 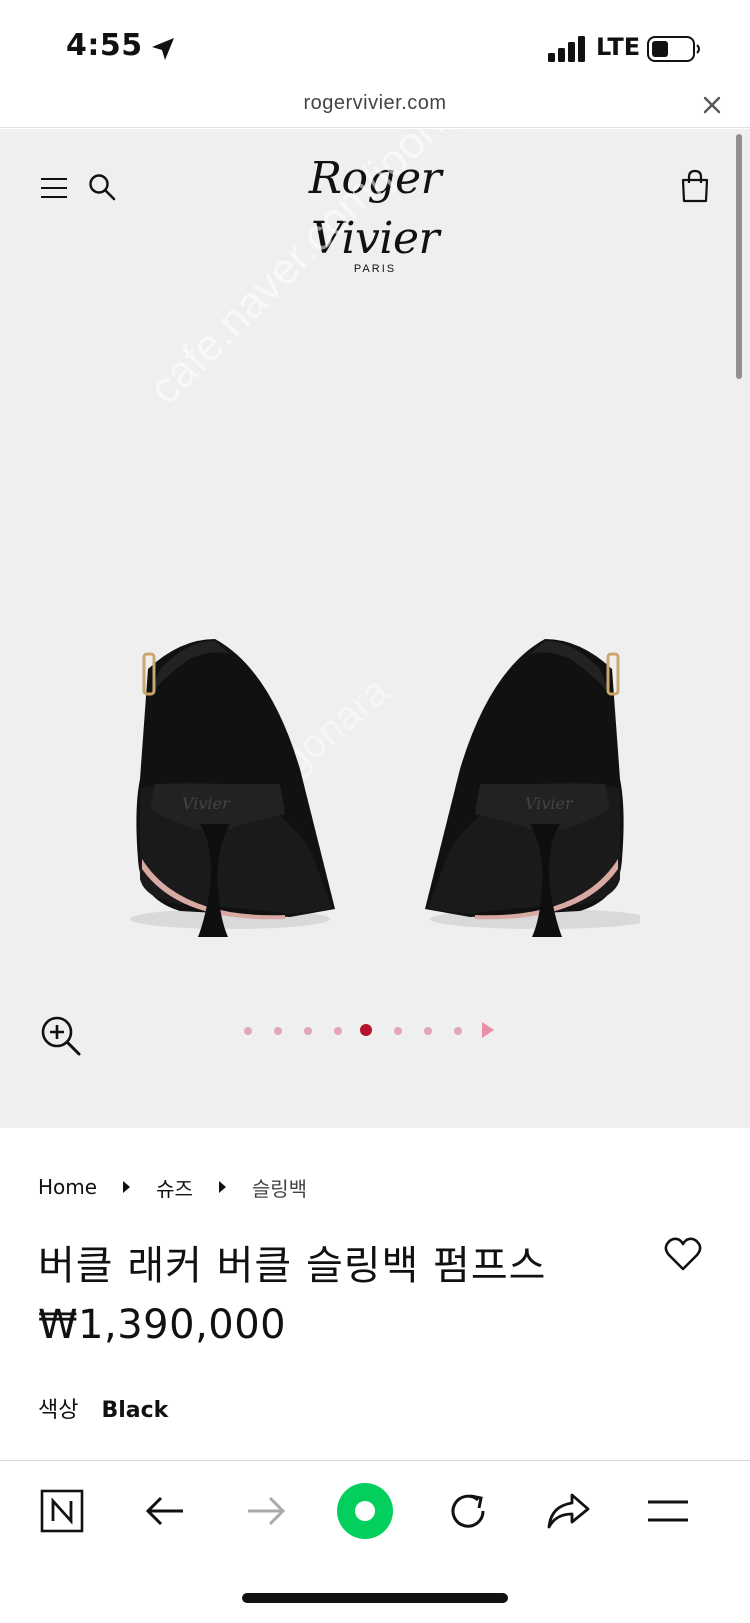 I want to click on network-type: LTE, so click(x=618, y=47).